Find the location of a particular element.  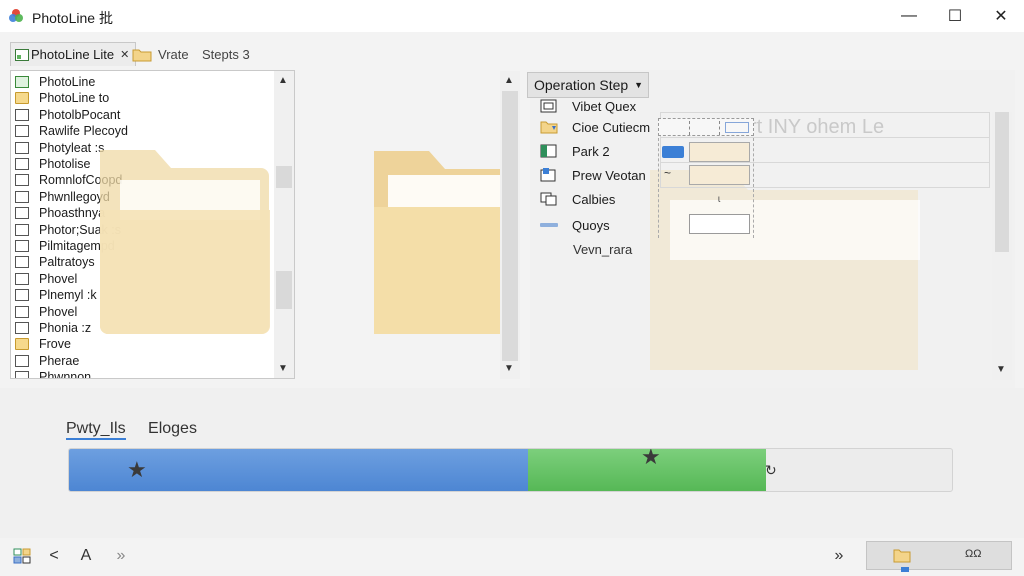

value-marker: ɩ is located at coordinates (719, 199).